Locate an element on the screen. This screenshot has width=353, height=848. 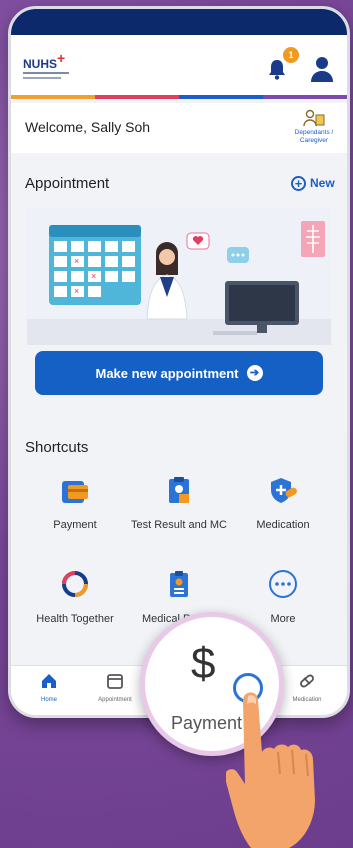
tab-label: Home is located at coordinates (48, 700).